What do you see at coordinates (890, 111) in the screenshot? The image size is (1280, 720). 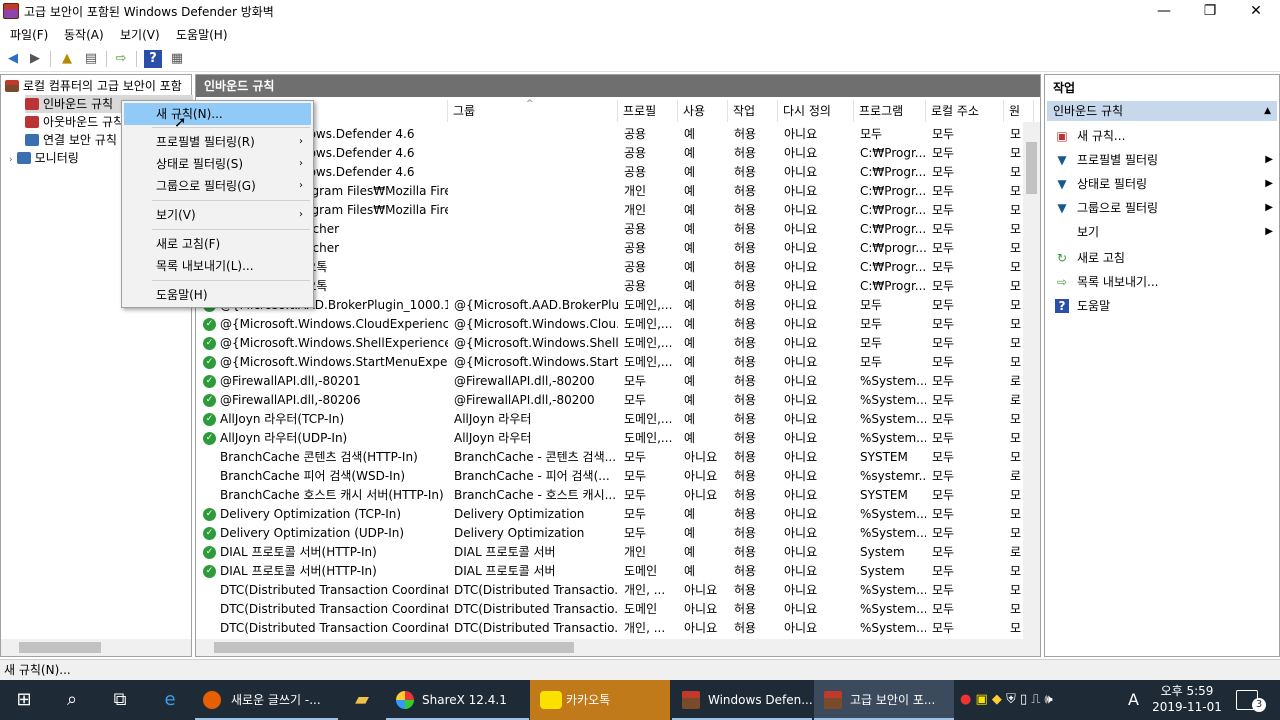 I see `column-program: 프로그램` at bounding box center [890, 111].